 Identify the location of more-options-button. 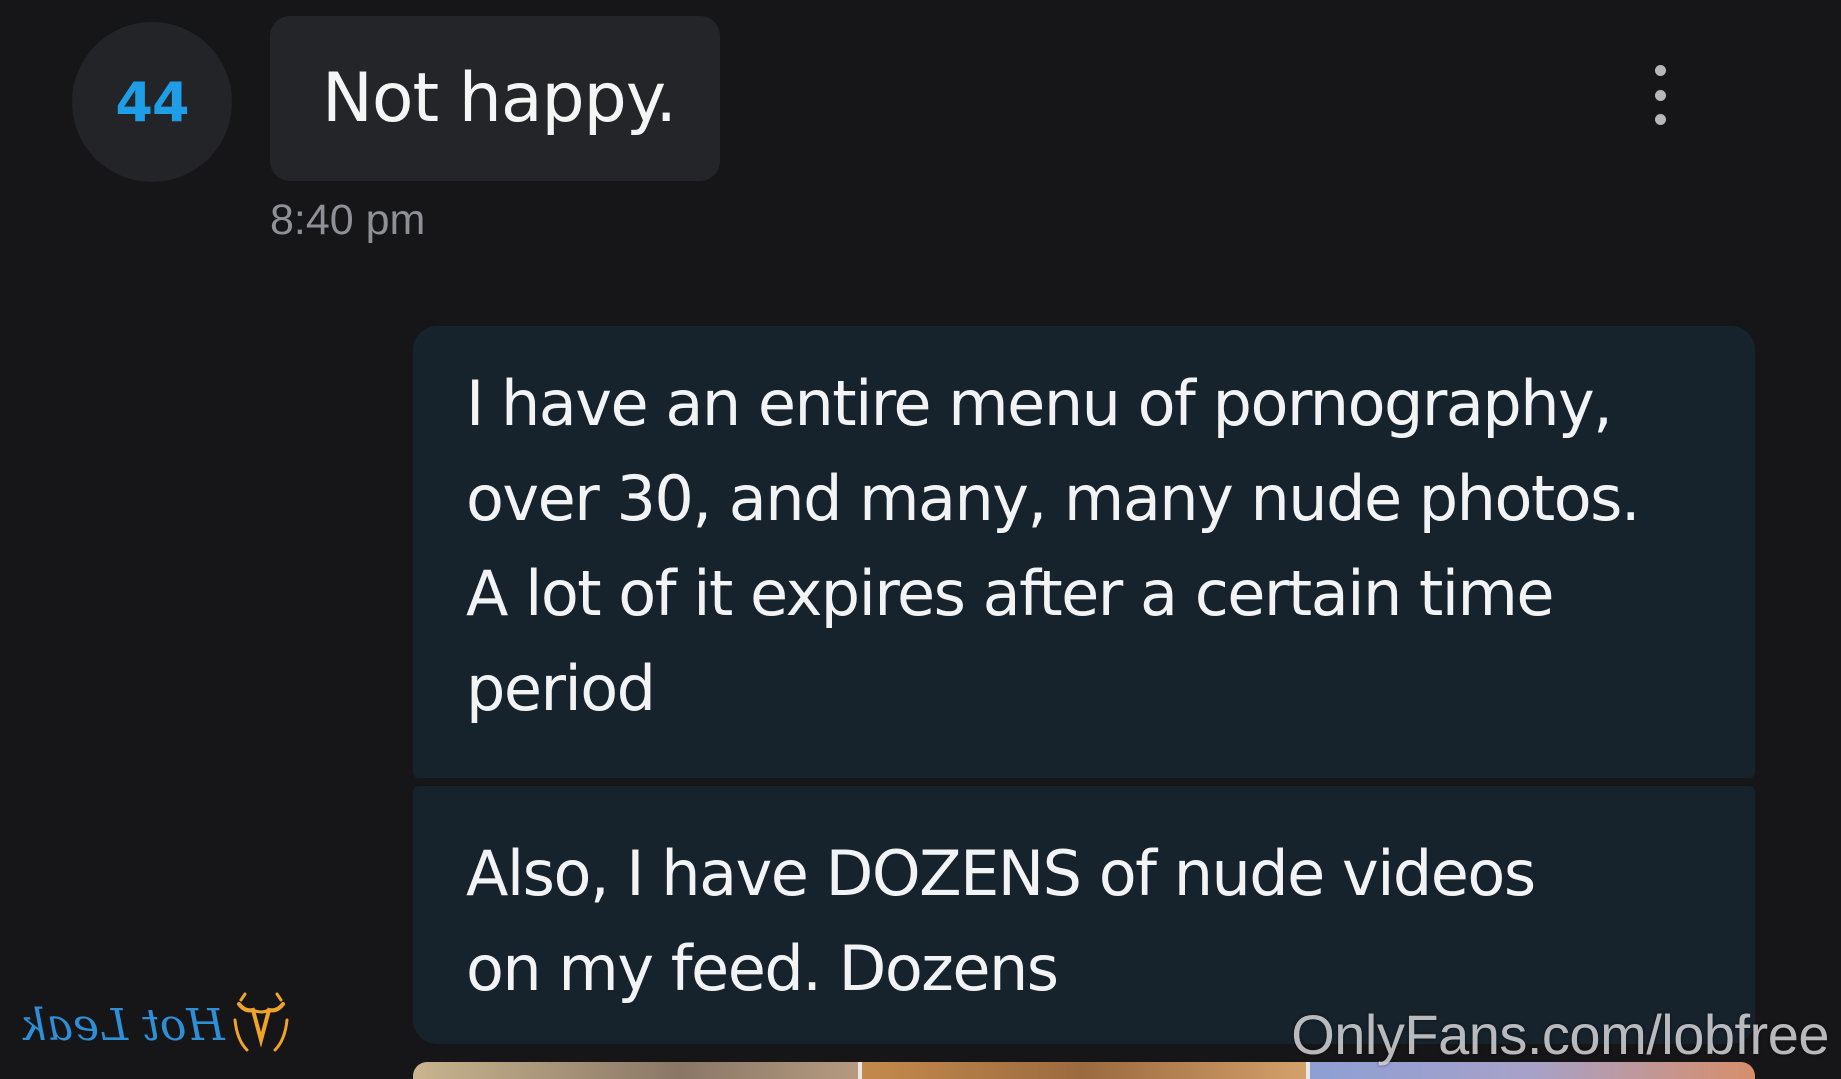
(1660, 95).